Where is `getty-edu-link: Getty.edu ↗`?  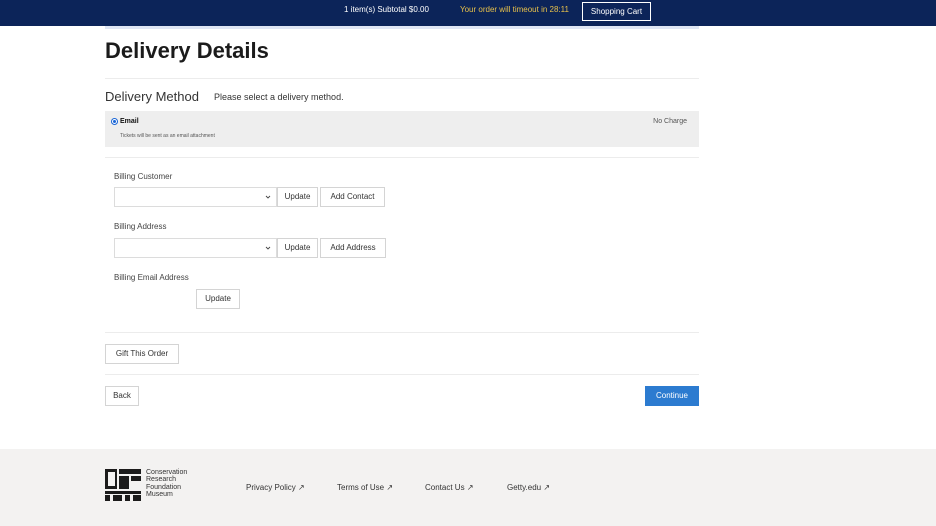
getty-edu-link: Getty.edu ↗ is located at coordinates (528, 487).